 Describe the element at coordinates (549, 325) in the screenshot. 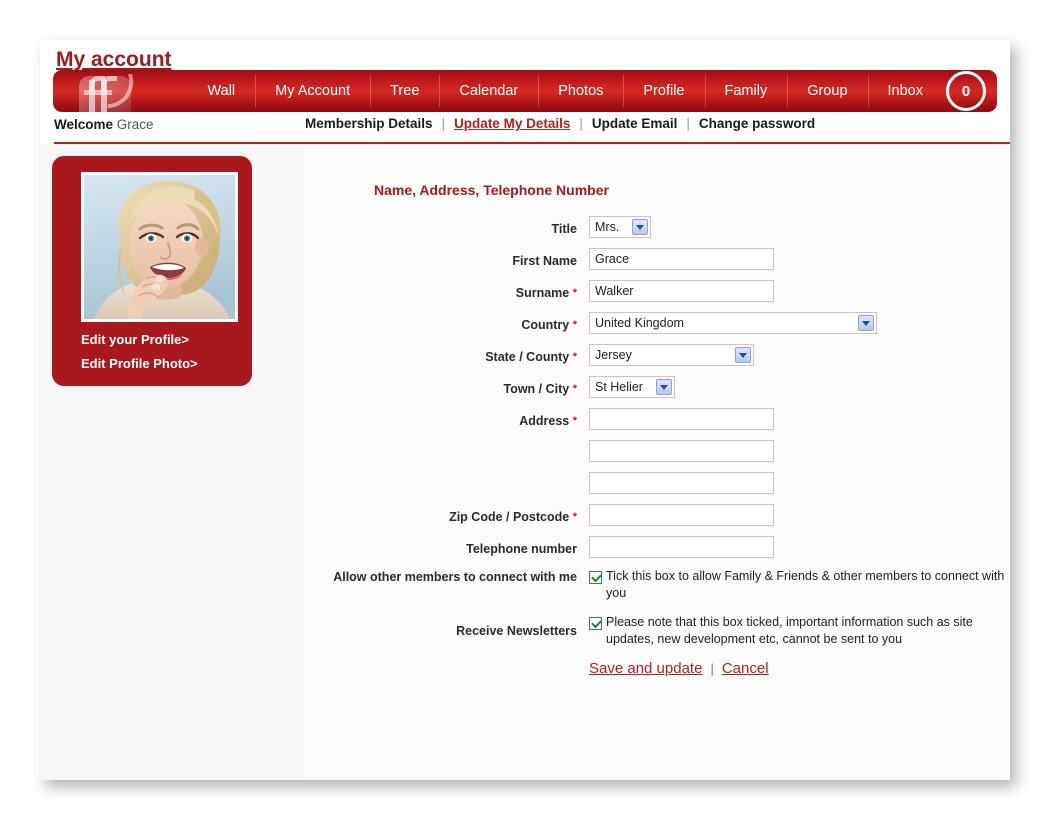

I see `label-country: Country *` at that location.